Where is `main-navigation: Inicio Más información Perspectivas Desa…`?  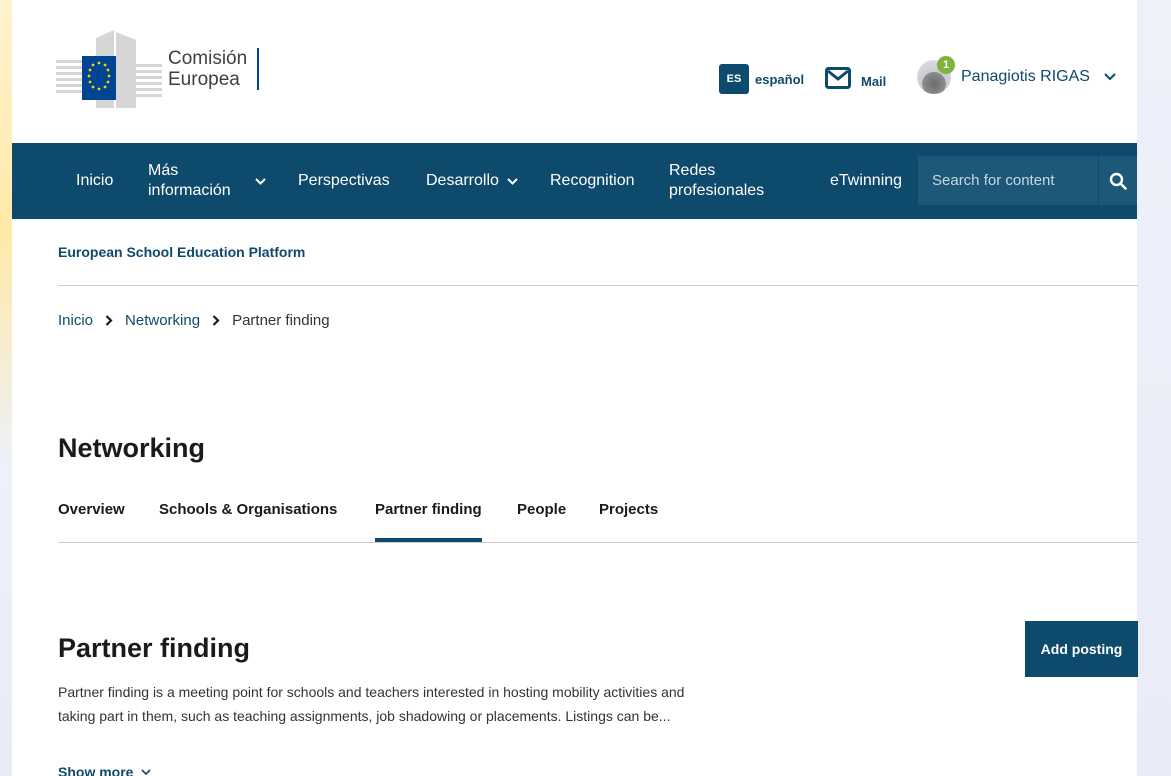
main-navigation: Inicio Más información Perspectivas Desa… is located at coordinates (574, 181).